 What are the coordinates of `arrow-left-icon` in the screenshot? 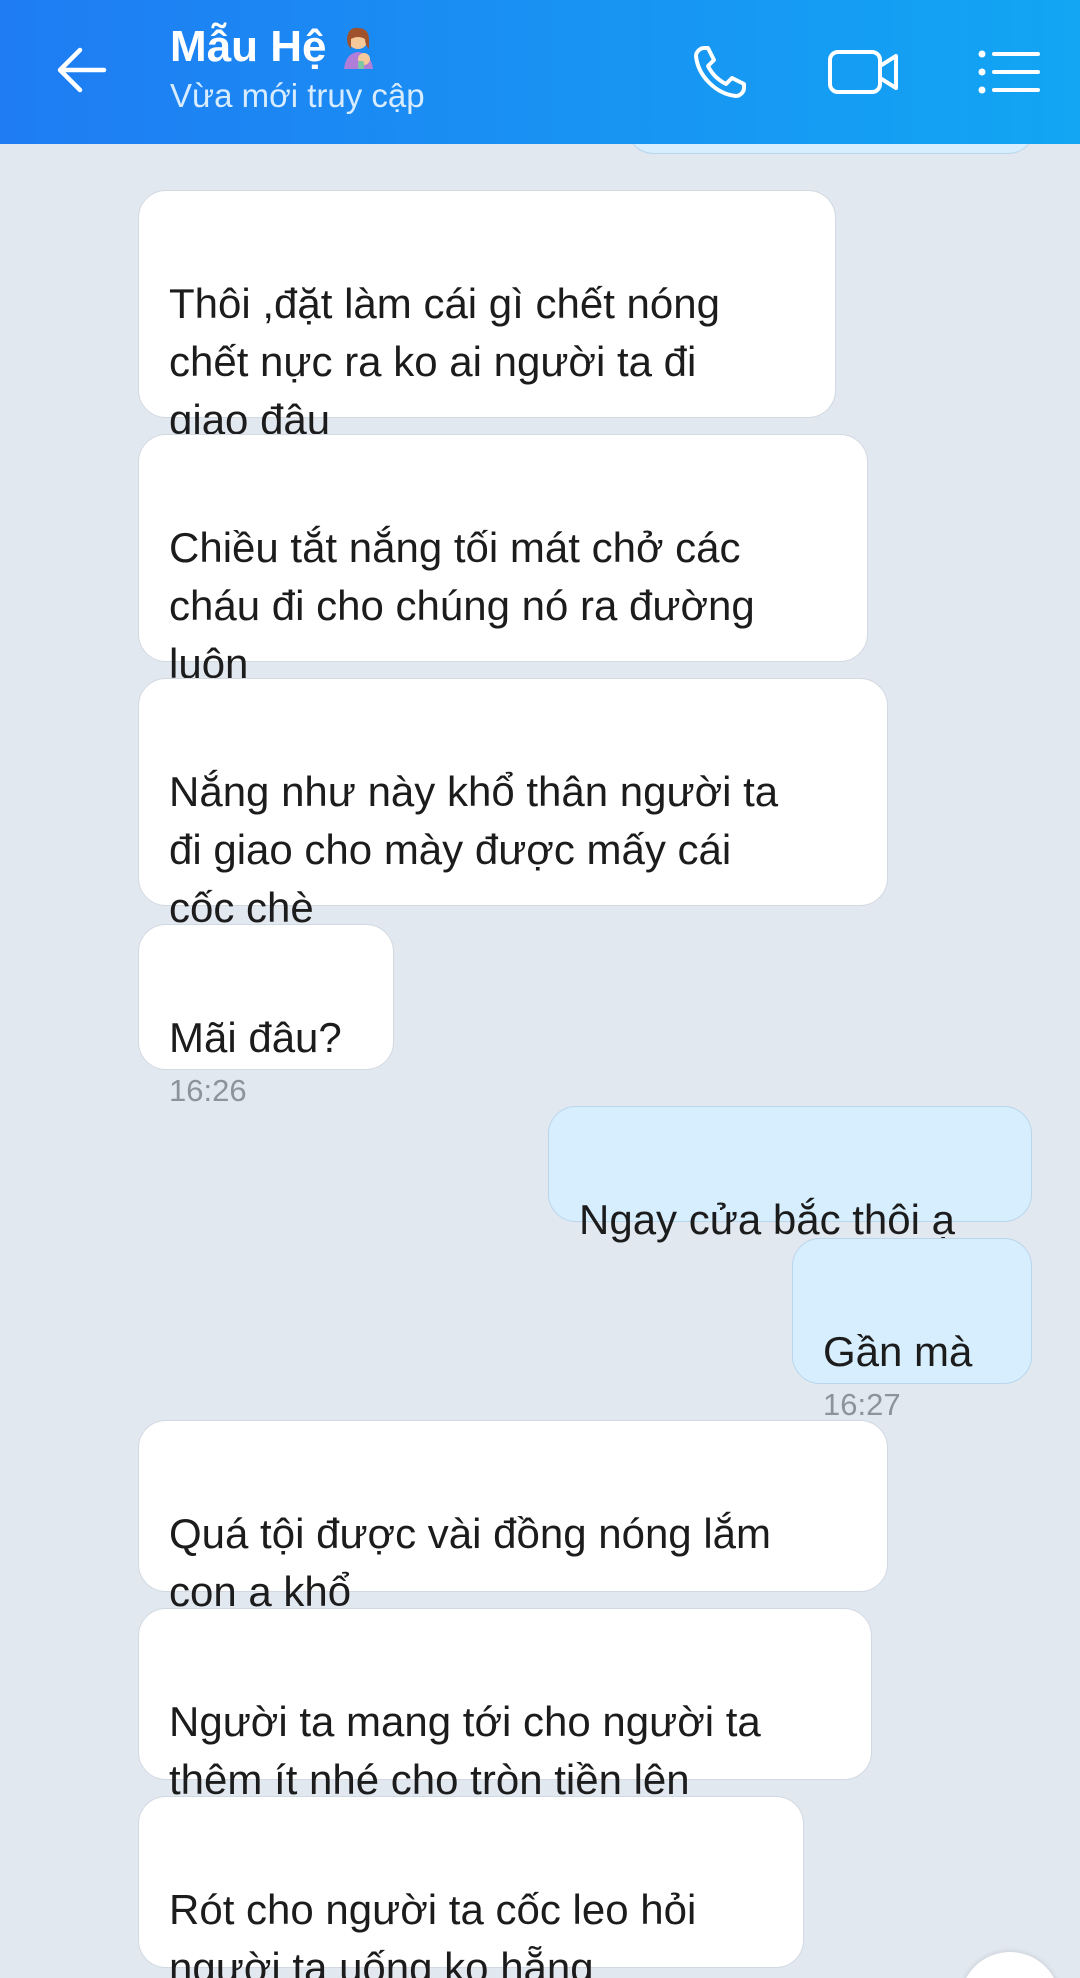 It's located at (82, 70).